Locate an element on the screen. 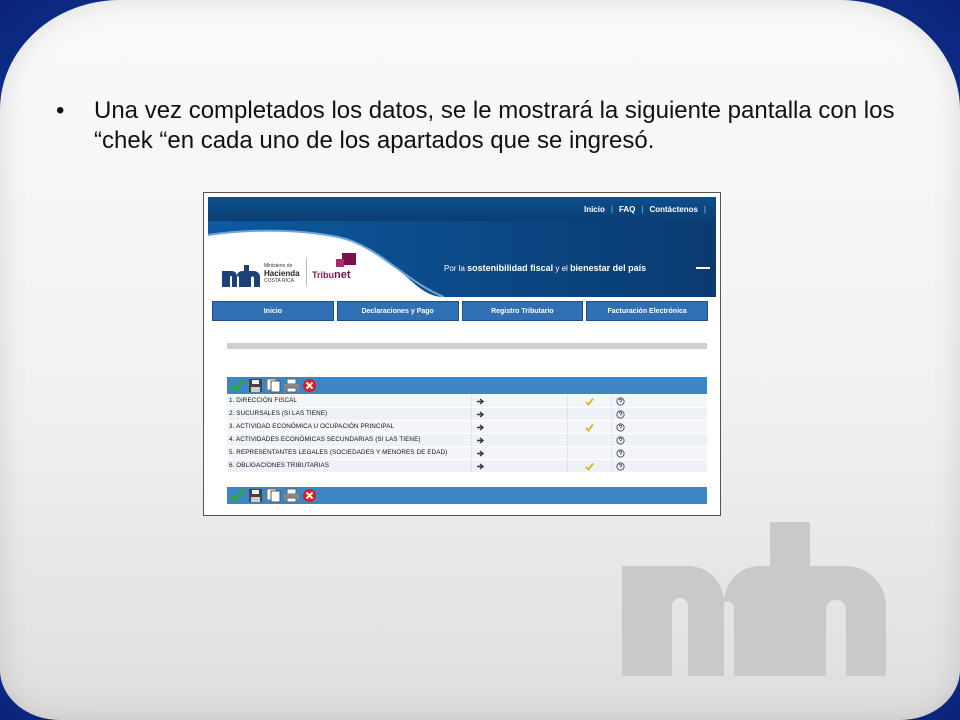 The width and height of the screenshot is (960, 720). tribunet-brand: Tribunet is located at coordinates (331, 275).